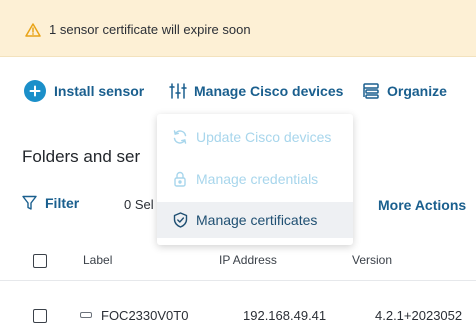 This screenshot has height=326, width=476. I want to click on filter-button: Filter, so click(50, 203).